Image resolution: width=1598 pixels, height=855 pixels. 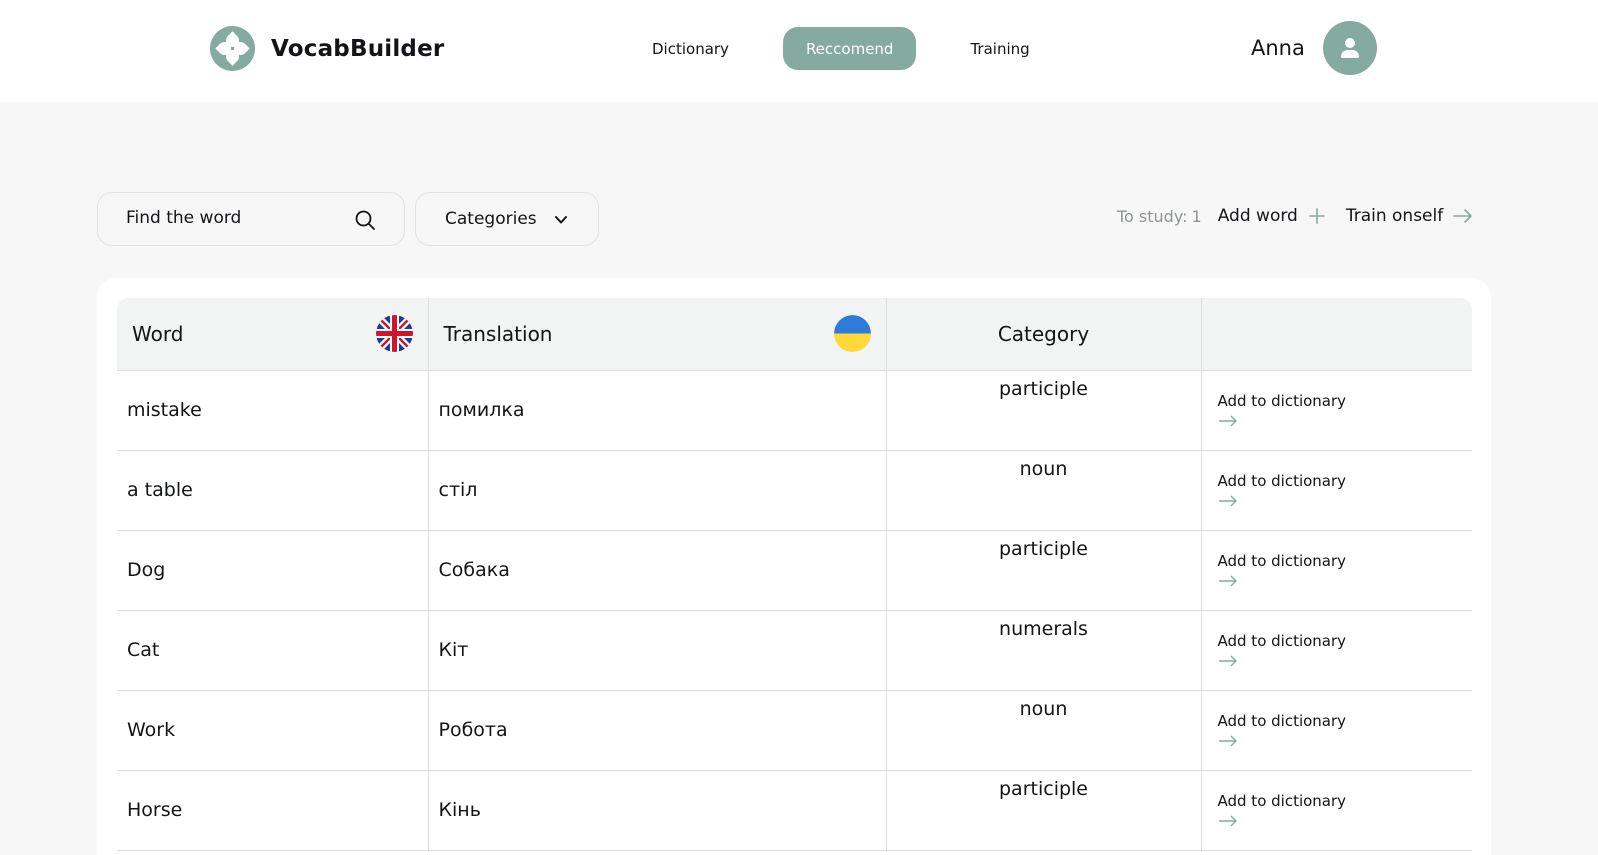 I want to click on table-row: Cat Кіт numerals Add to dictionary, so click(x=794, y=650).